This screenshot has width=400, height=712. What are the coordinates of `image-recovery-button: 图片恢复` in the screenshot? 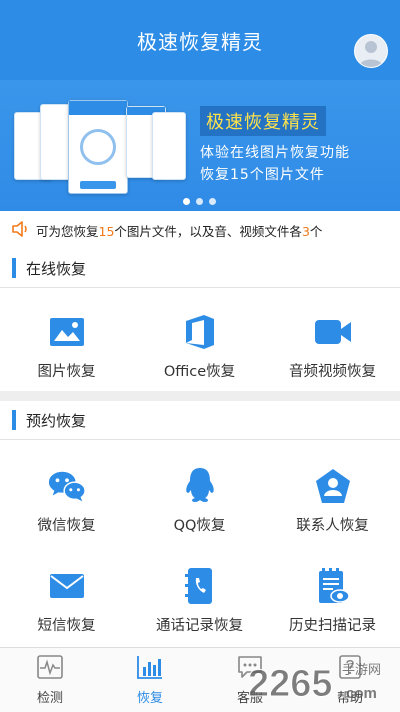 It's located at (66, 346).